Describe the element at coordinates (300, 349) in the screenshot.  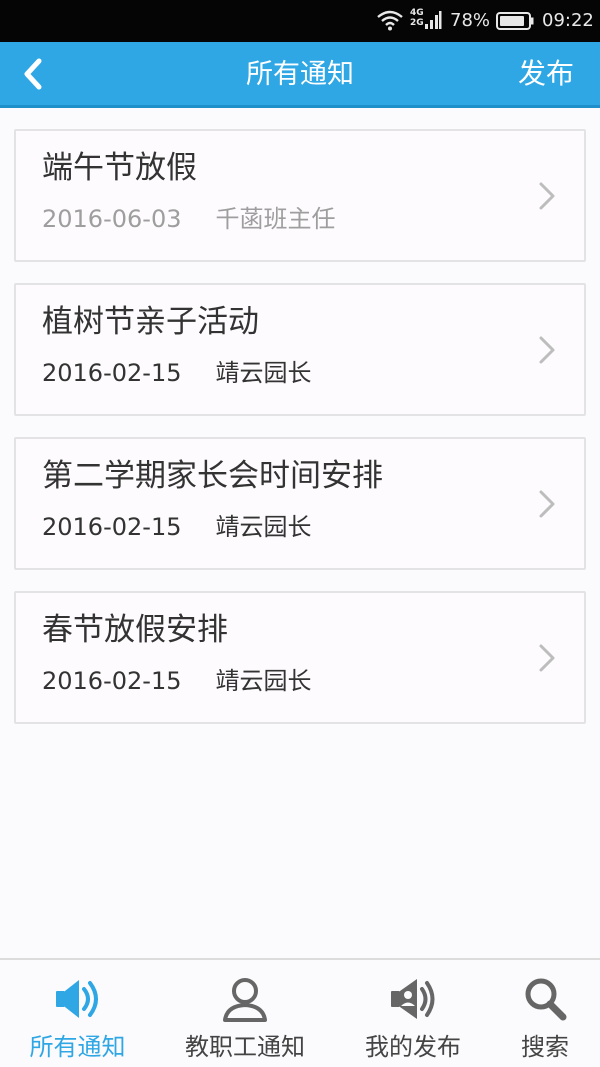
I see `notice-item: 植树节亲子活动 2016-02-15 靖云园长` at that location.